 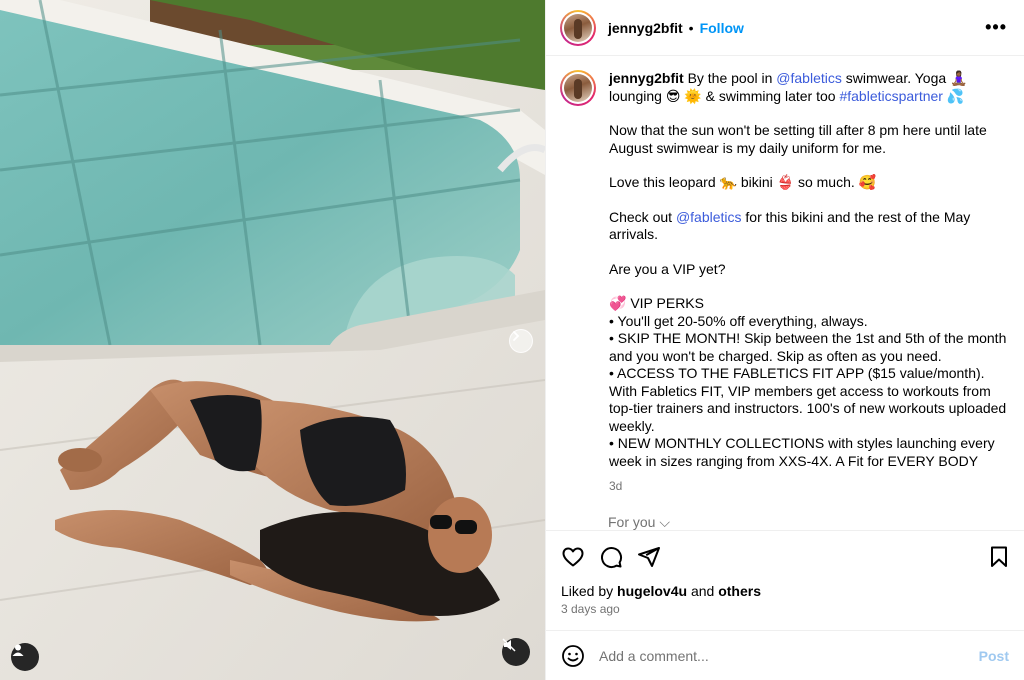 What do you see at coordinates (646, 78) in the screenshot?
I see `caption-username: jennyg2bfit` at bounding box center [646, 78].